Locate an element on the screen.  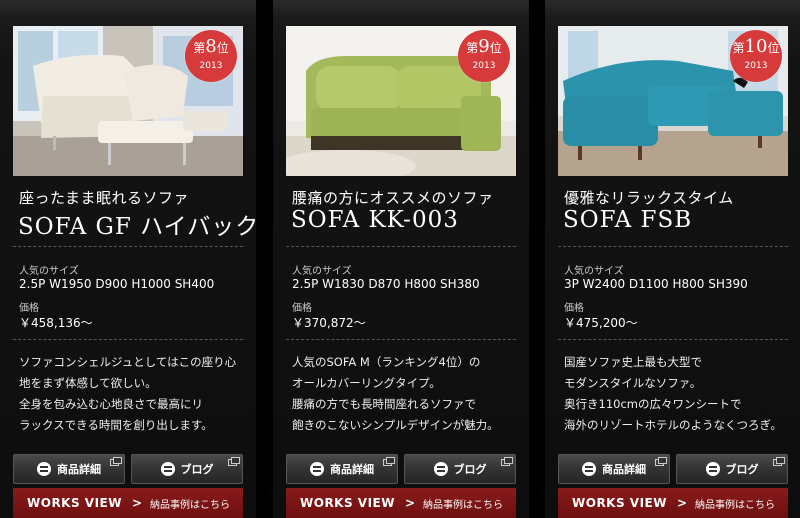
description-line: 全身を包み込む心地良さで最高にリ is located at coordinates (111, 404).